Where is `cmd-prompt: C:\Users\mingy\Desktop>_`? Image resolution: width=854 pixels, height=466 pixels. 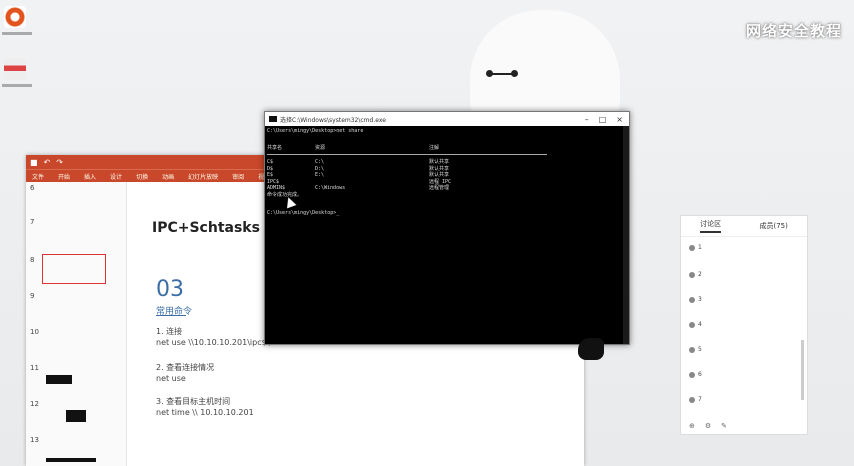 cmd-prompt: C:\Users\mingy\Desktop>_ is located at coordinates (446, 213).